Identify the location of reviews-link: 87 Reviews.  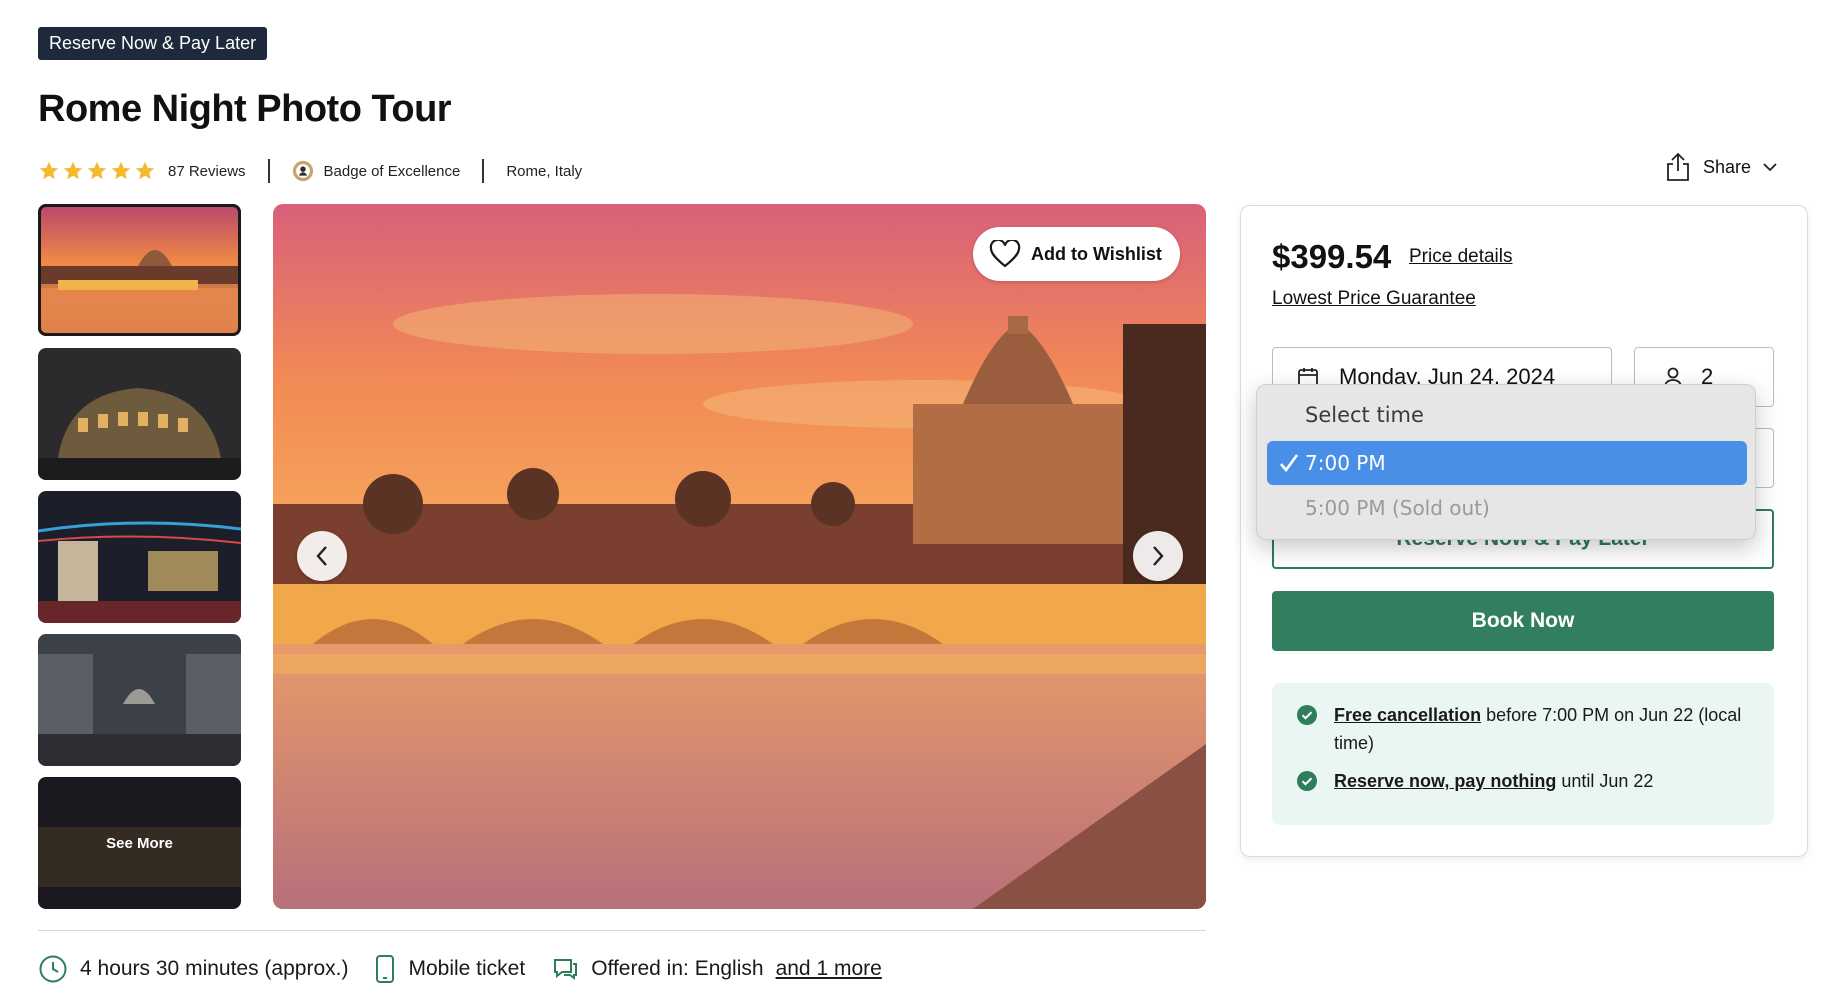
(207, 171).